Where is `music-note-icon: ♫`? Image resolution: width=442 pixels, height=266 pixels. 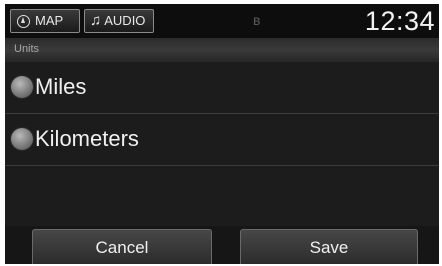
music-note-icon: ♫ is located at coordinates (96, 20).